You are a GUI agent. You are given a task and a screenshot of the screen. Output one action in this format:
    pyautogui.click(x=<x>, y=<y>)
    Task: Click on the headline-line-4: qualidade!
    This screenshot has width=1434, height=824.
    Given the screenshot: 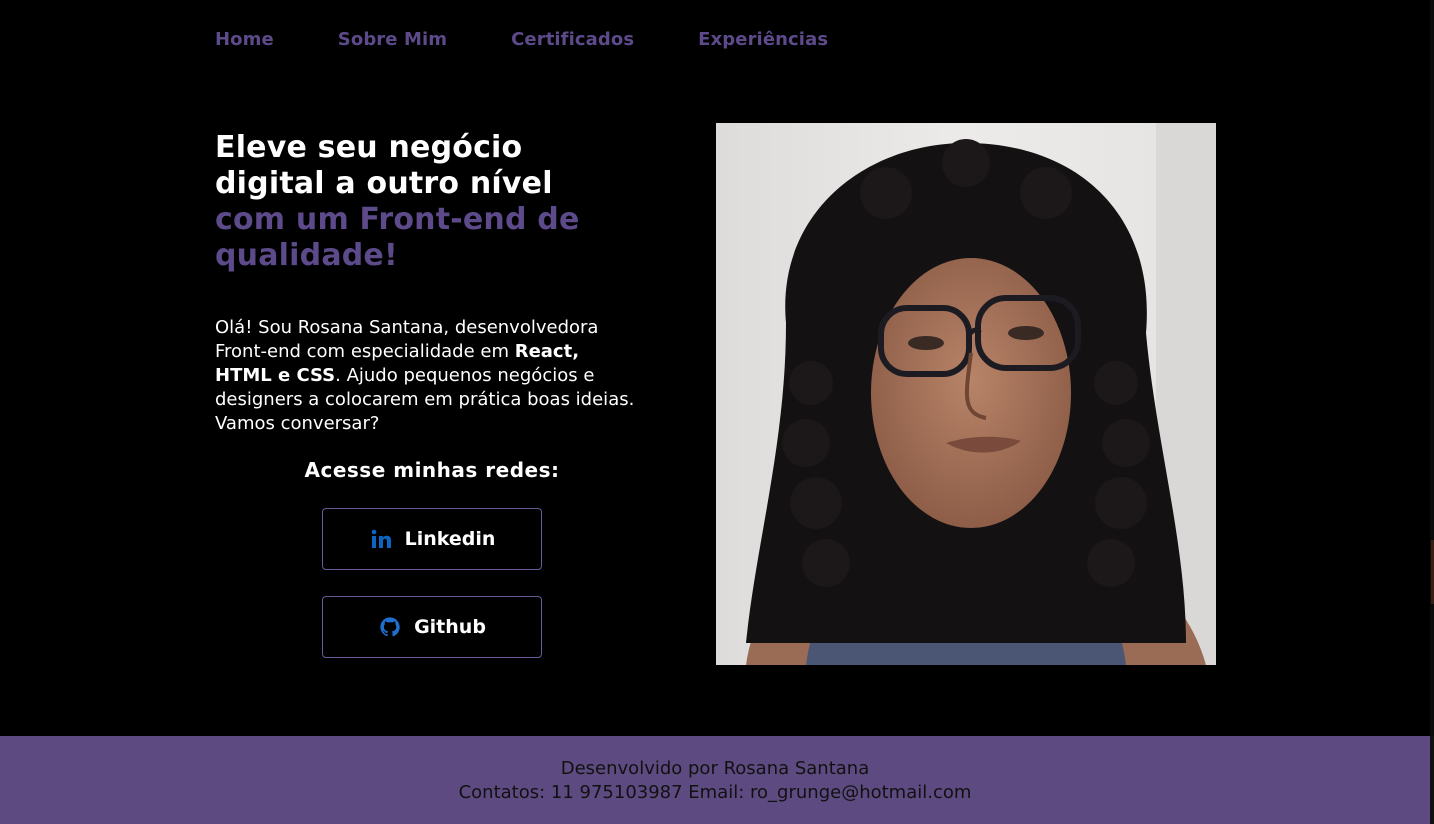 What is the action you would take?
    pyautogui.click(x=306, y=255)
    